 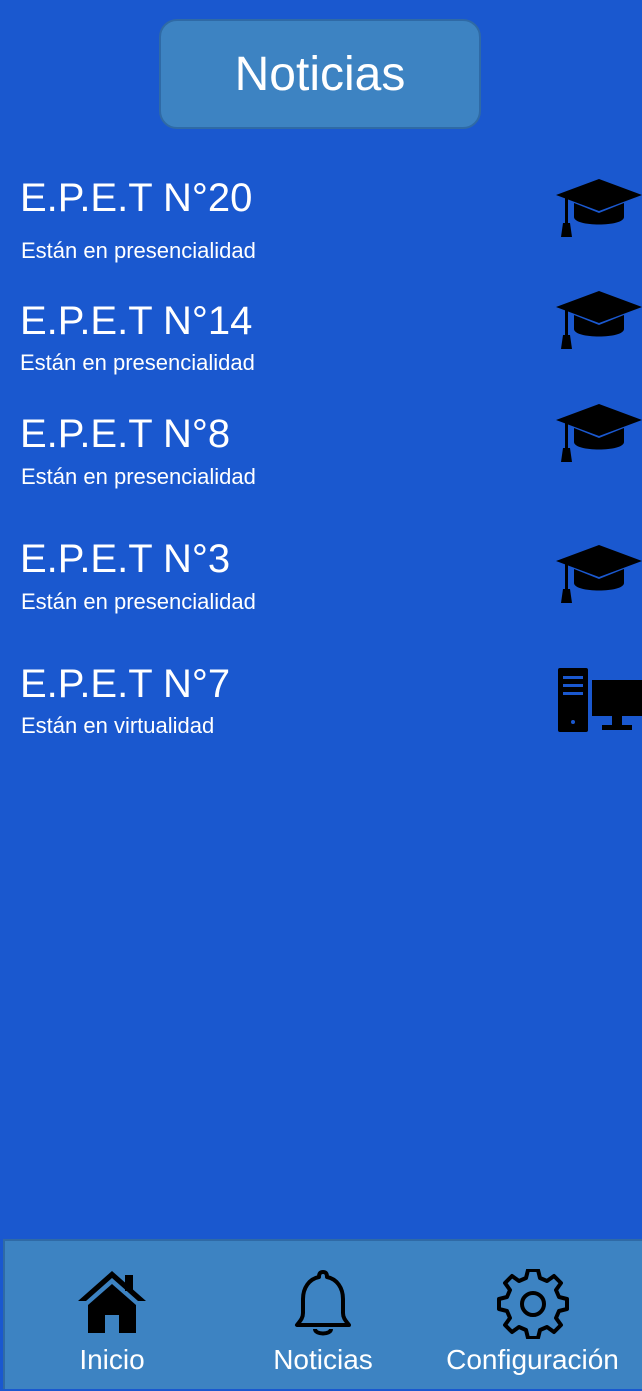 What do you see at coordinates (125, 684) in the screenshot?
I see `news-item-title: E.P.E.T N°7` at bounding box center [125, 684].